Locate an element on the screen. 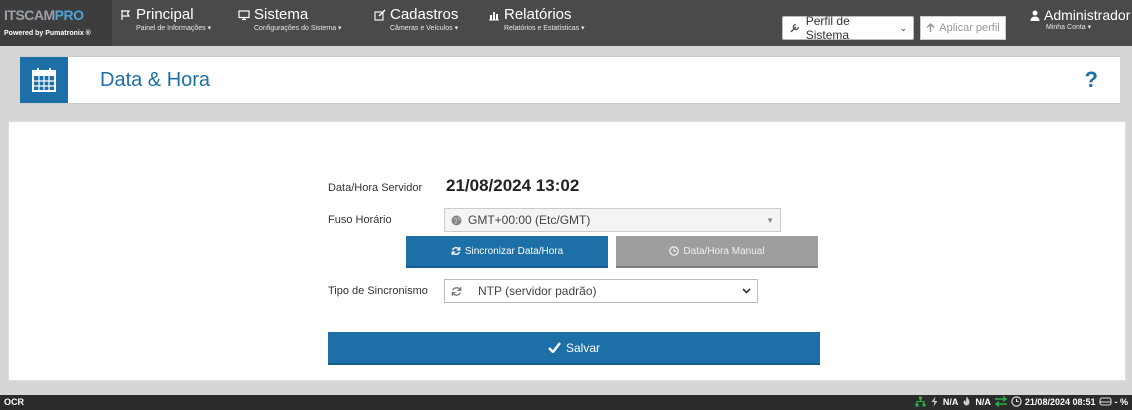 Image resolution: width=1132 pixels, height=410 pixels. server-time-value: 21/08/2024 13:02 is located at coordinates (513, 185).